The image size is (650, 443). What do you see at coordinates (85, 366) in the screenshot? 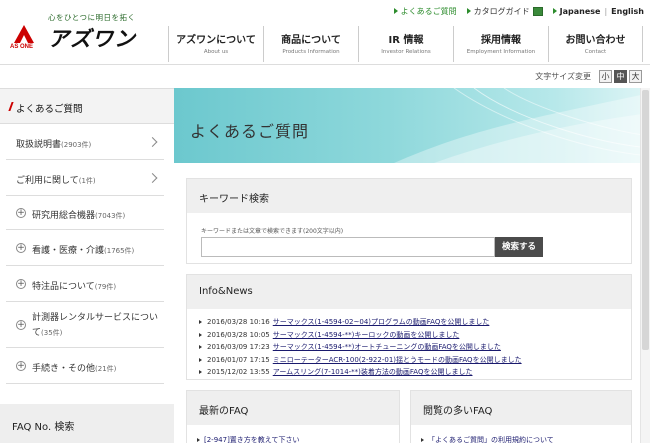
I see `sidebar-item-procedures-other: + 手続き・その他(21件)` at bounding box center [85, 366].